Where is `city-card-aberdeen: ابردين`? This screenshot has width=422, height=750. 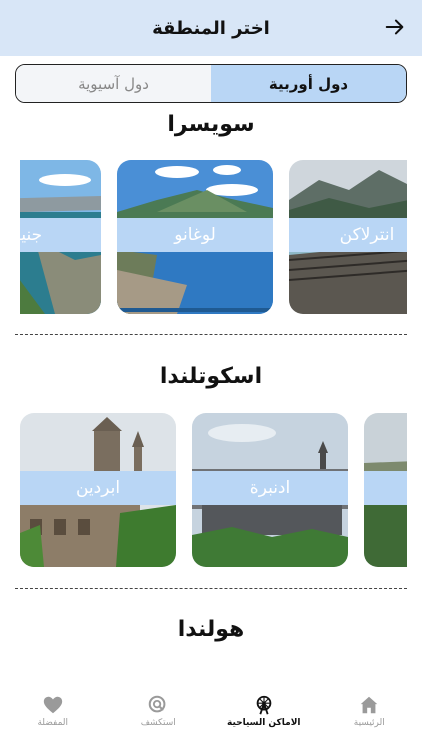
city-card-aberdeen: ابردين is located at coordinates (98, 490).